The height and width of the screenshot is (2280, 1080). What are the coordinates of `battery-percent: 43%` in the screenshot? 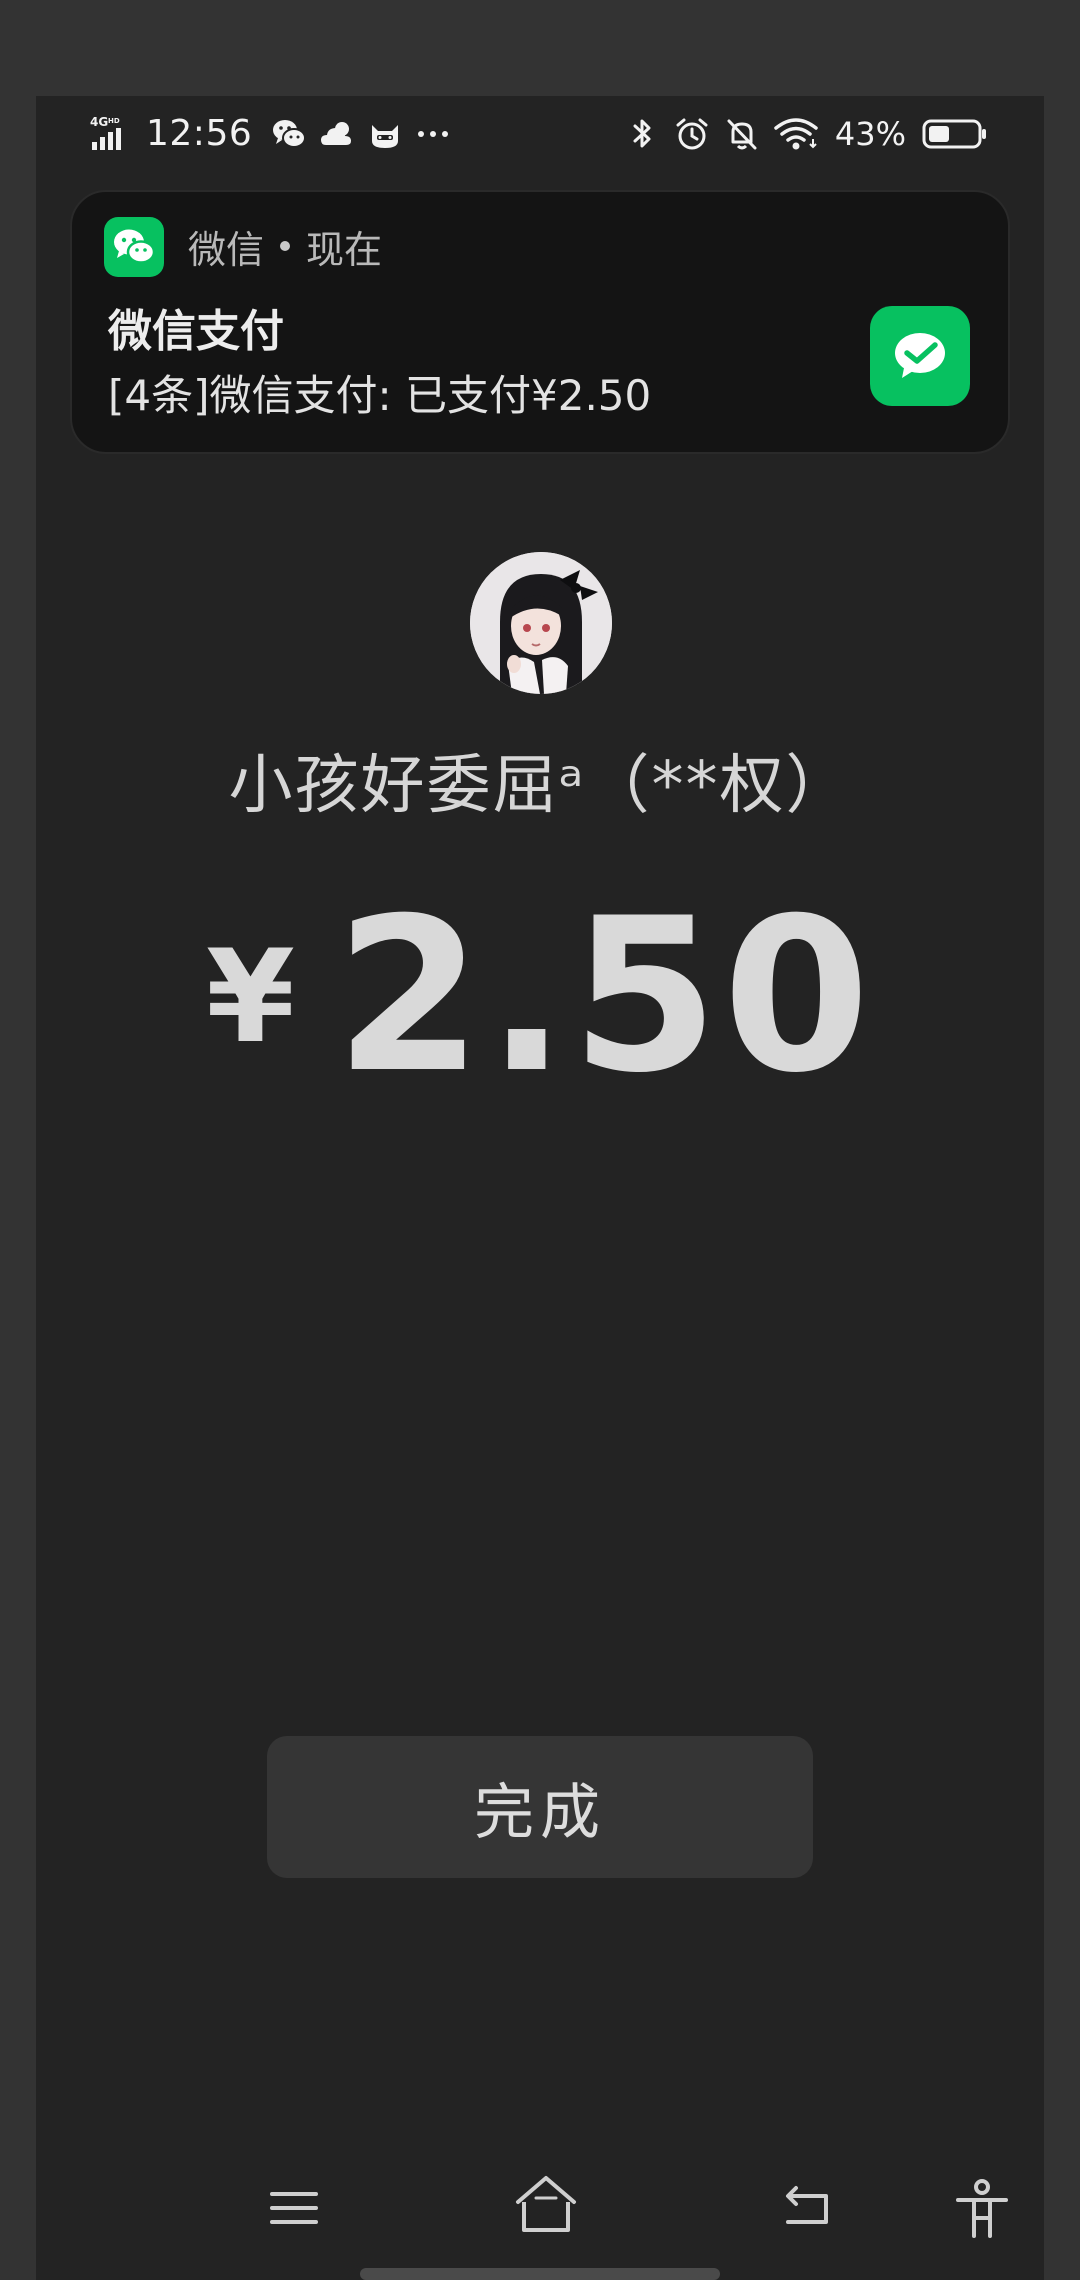 It's located at (870, 134).